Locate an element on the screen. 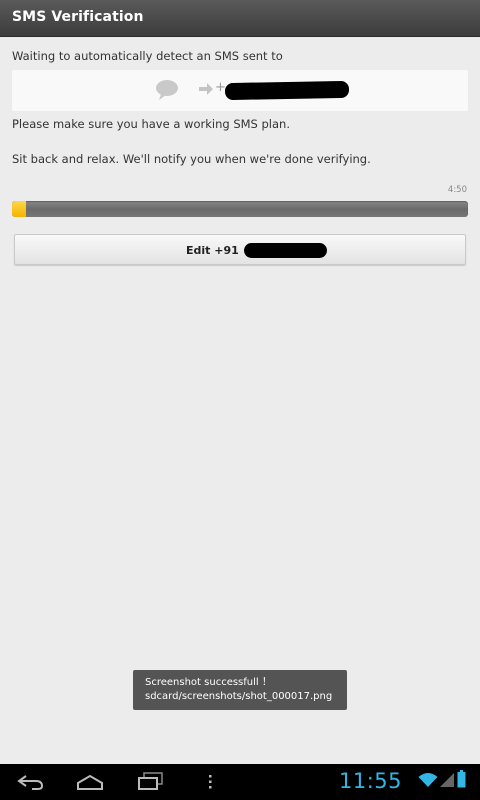 The height and width of the screenshot is (800, 480). phone-number-box: + is located at coordinates (240, 90).